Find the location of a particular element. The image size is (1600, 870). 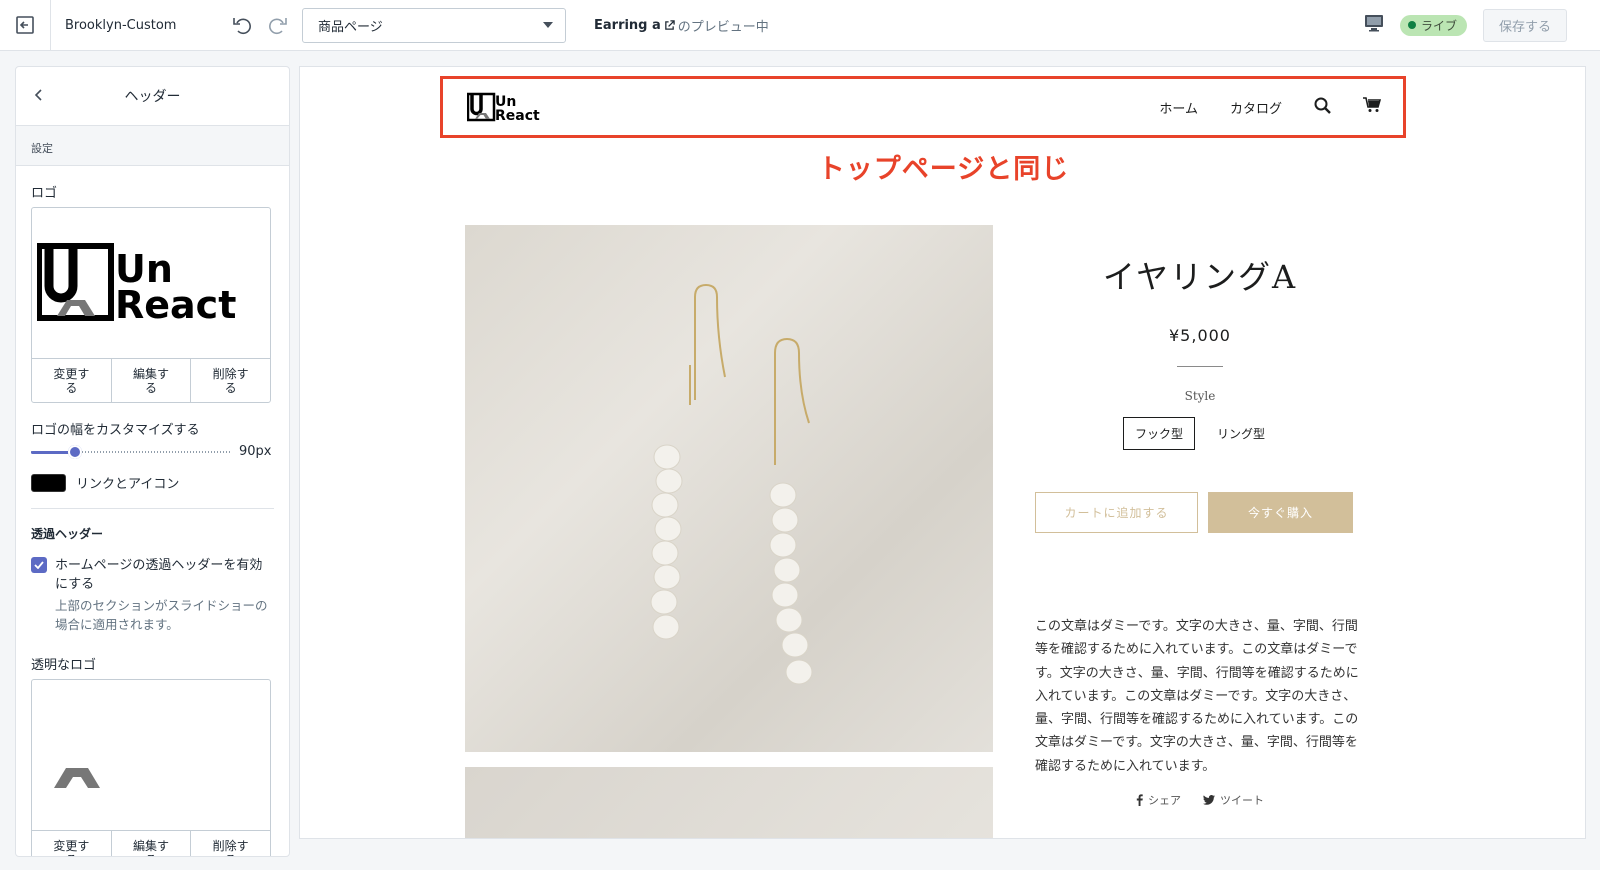

preview-status: Earring a のプレビュー中 is located at coordinates (681, 25).